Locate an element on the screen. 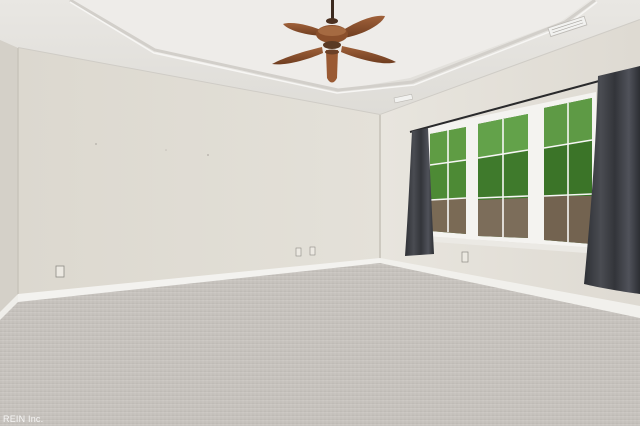 This screenshot has width=640, height=426. left-wall is located at coordinates (9, 179).